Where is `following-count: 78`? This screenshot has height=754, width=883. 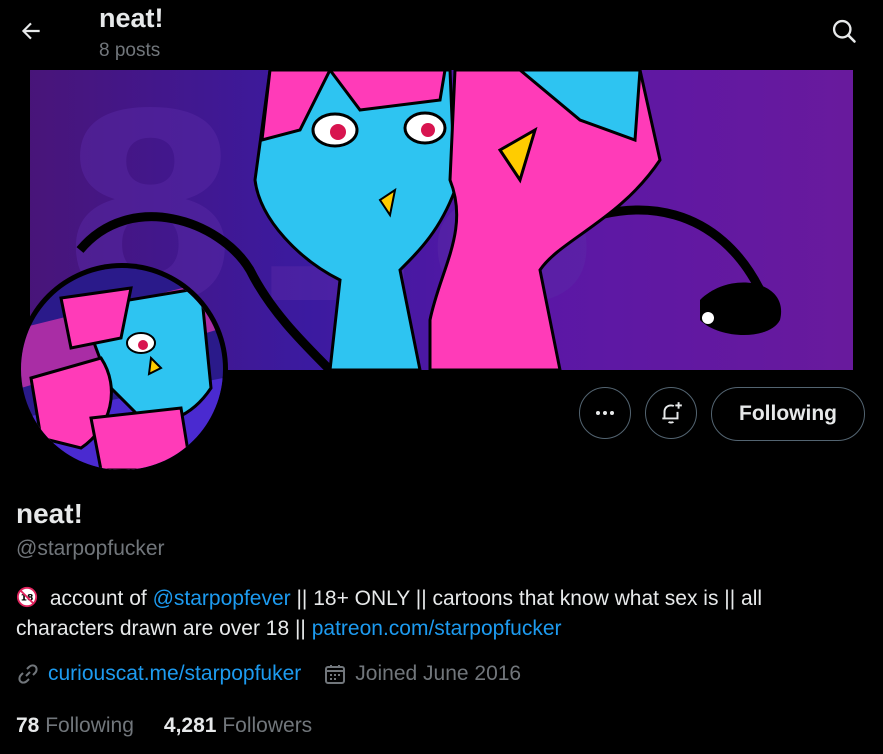 following-count: 78 is located at coordinates (28, 725).